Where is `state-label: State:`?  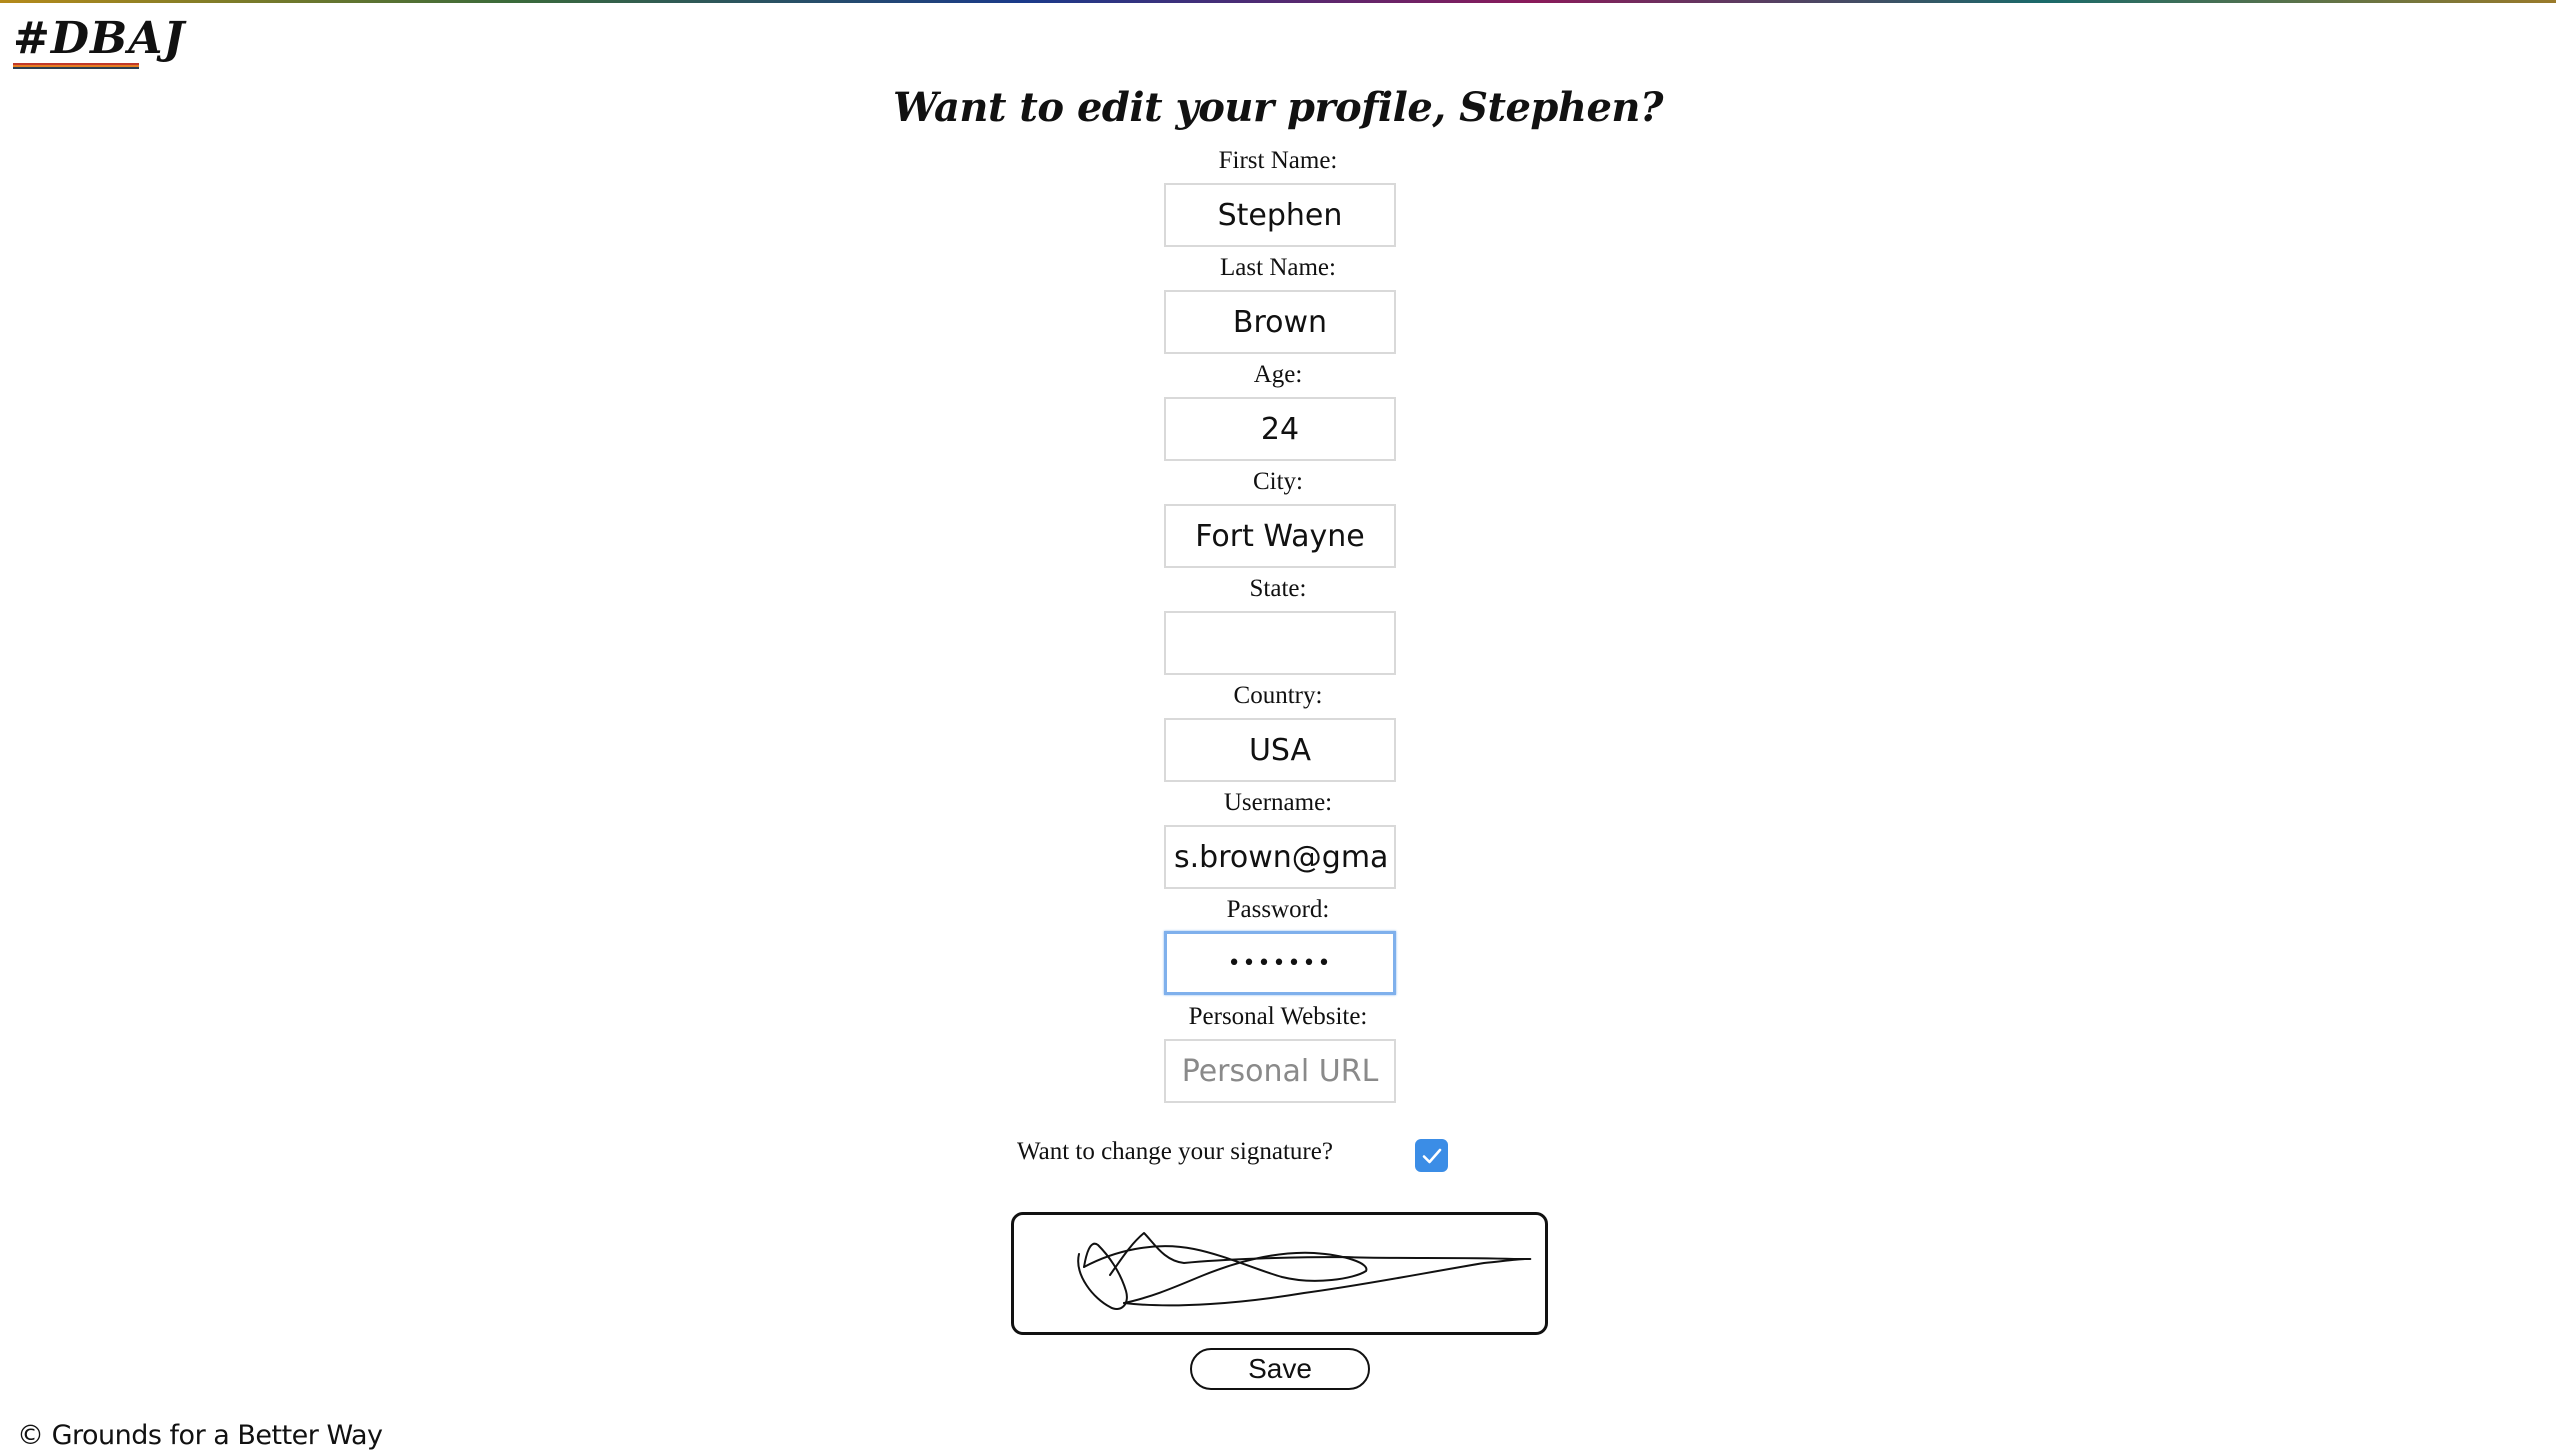
state-label: State: is located at coordinates (1278, 588).